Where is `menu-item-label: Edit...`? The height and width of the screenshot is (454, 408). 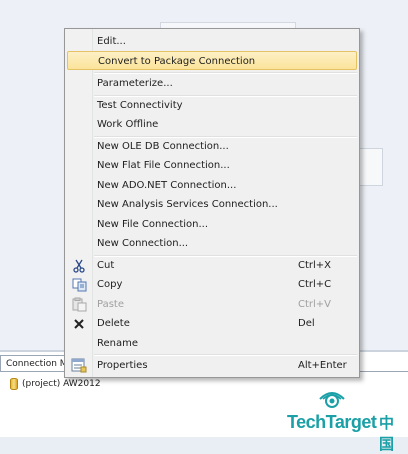 menu-item-label: Edit... is located at coordinates (111, 41).